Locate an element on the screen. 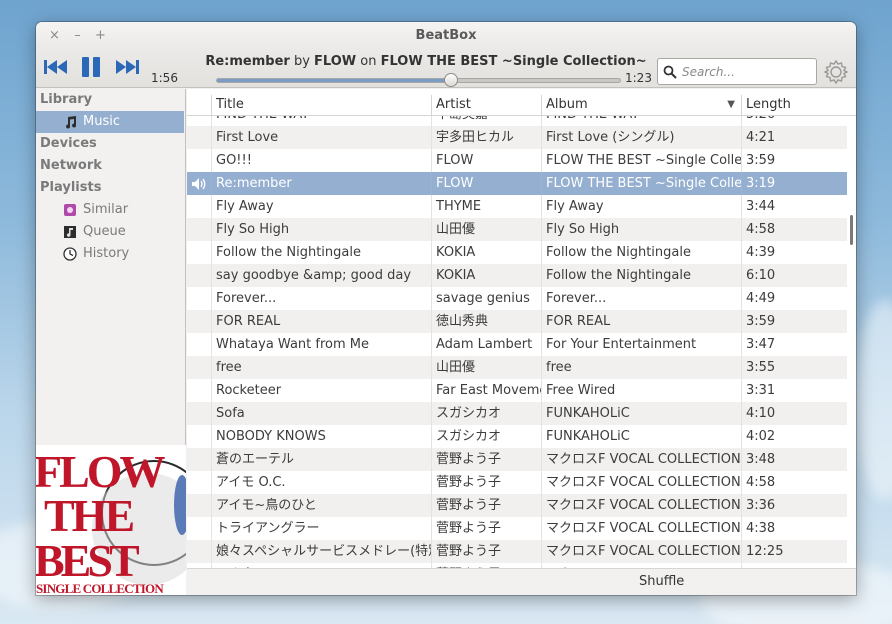  track-title: Follow the Nightingale is located at coordinates (321, 252).